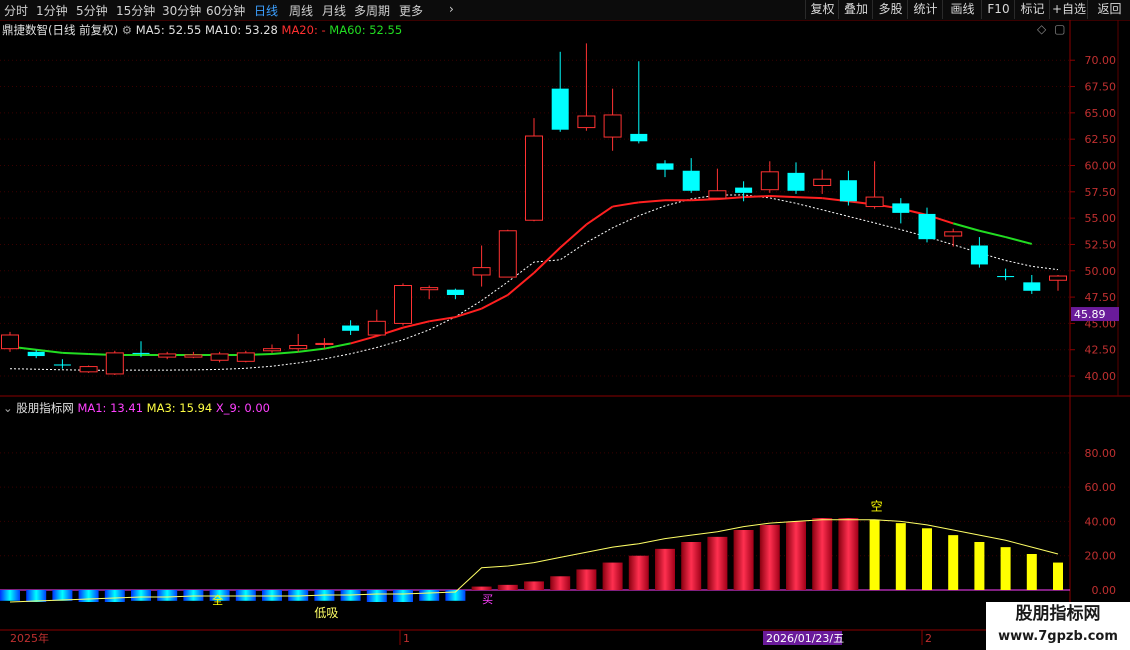 Image resolution: width=1130 pixels, height=650 pixels. I want to click on window-icon: ▢, so click(1059, 29).